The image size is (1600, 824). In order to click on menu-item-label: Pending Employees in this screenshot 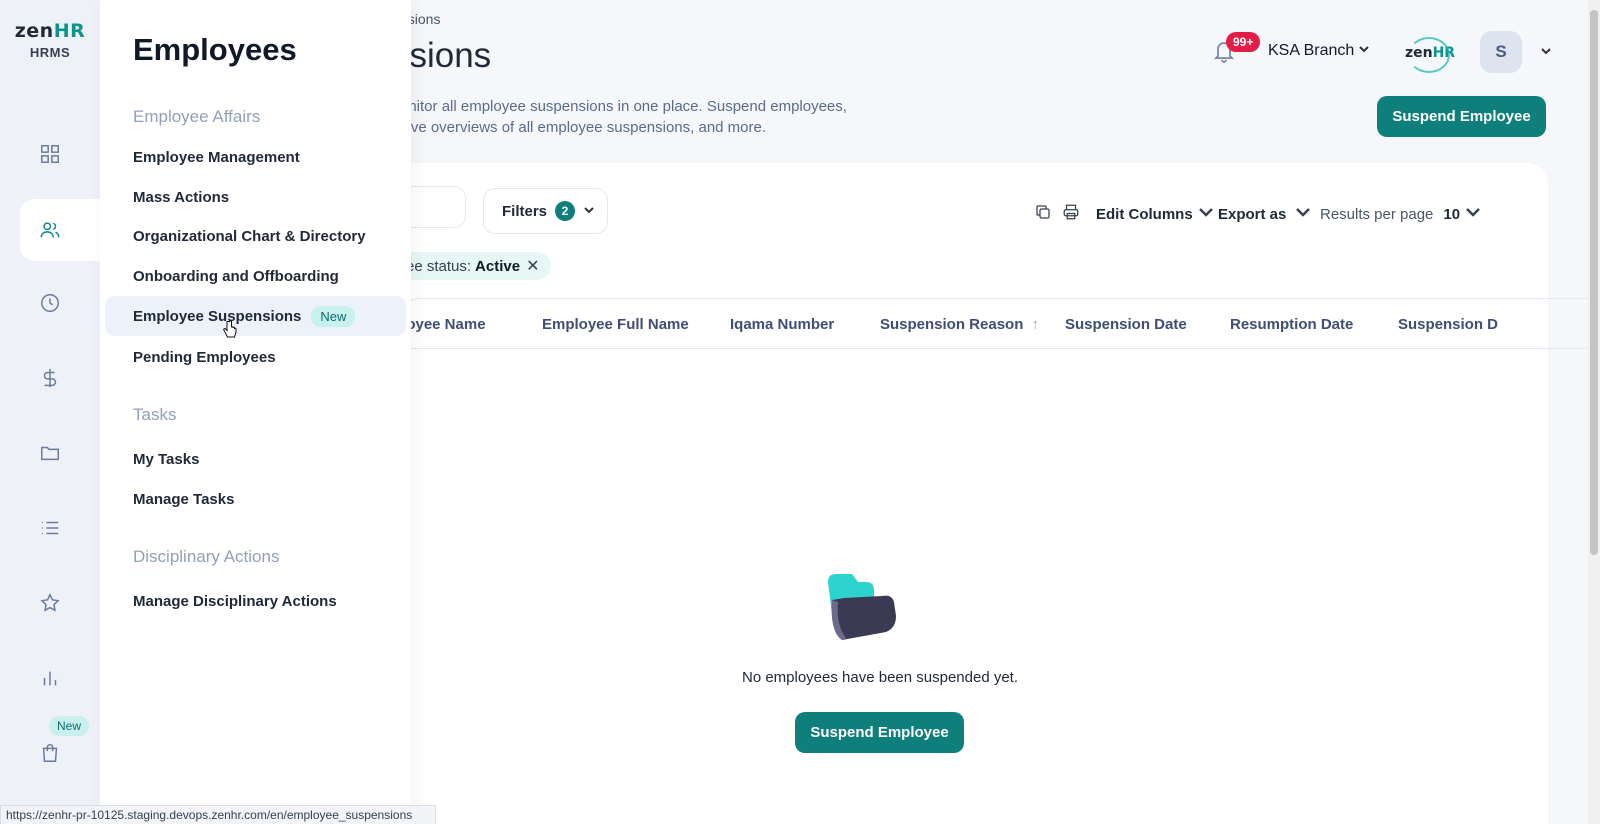, I will do `click(204, 357)`.